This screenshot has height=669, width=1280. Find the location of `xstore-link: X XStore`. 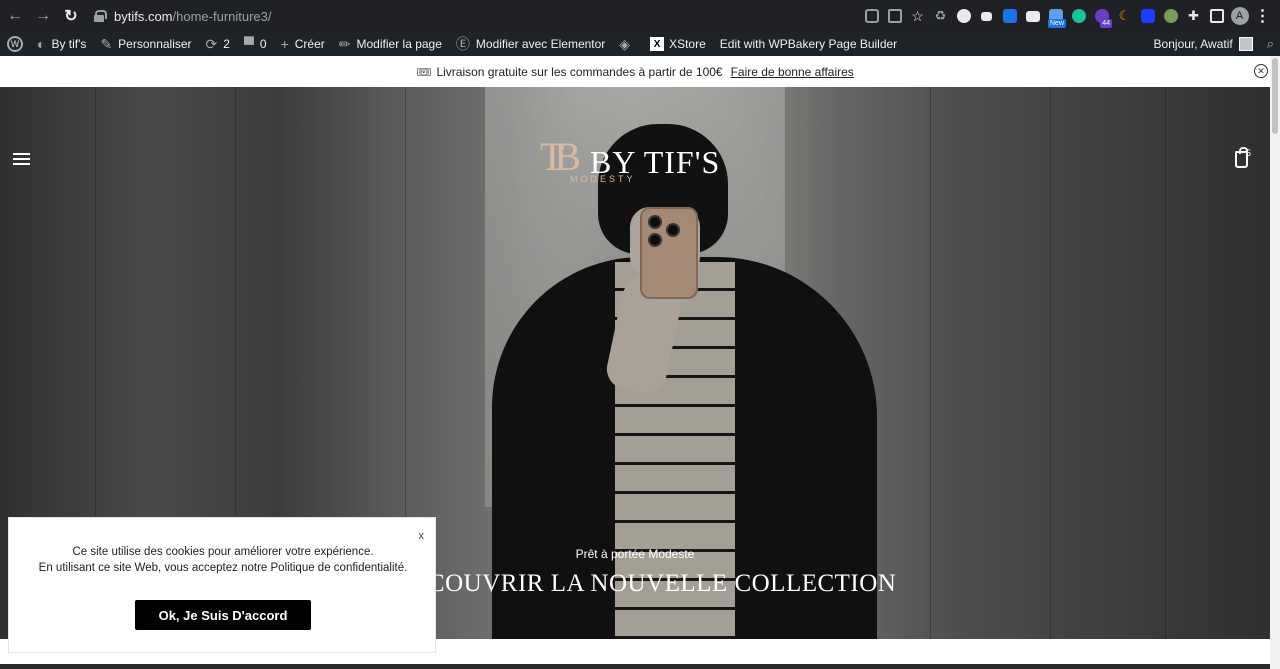

xstore-link: X XStore is located at coordinates (678, 44).